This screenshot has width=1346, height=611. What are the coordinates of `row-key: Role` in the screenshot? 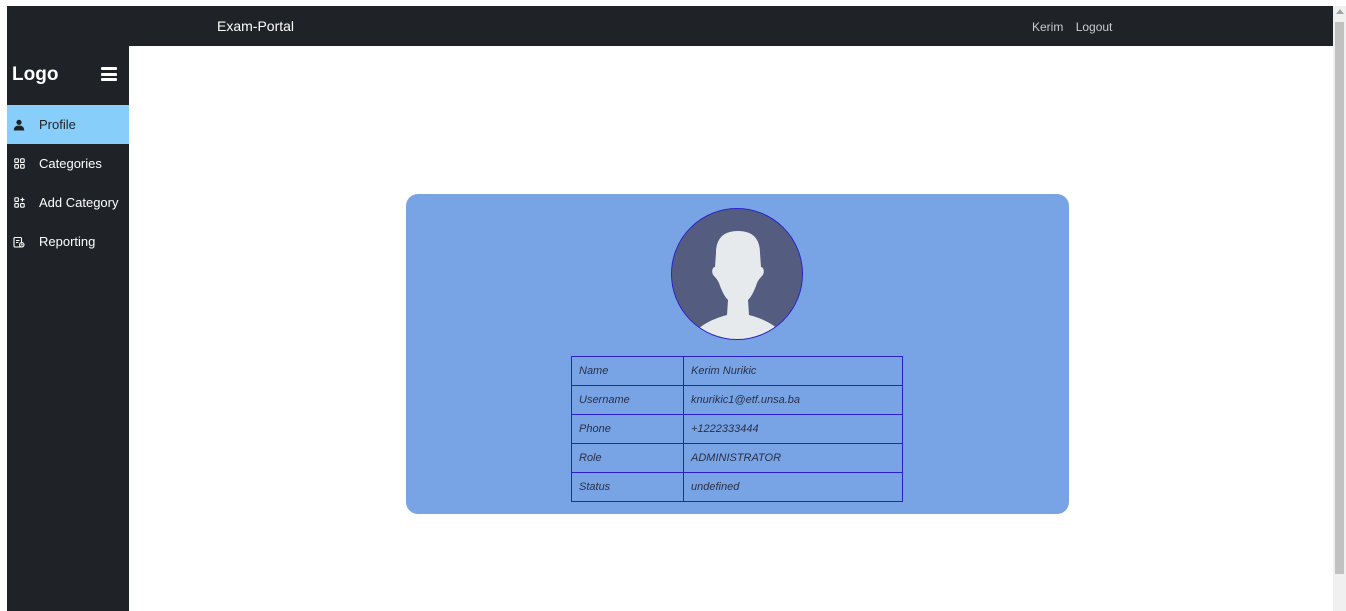 It's located at (627, 458).